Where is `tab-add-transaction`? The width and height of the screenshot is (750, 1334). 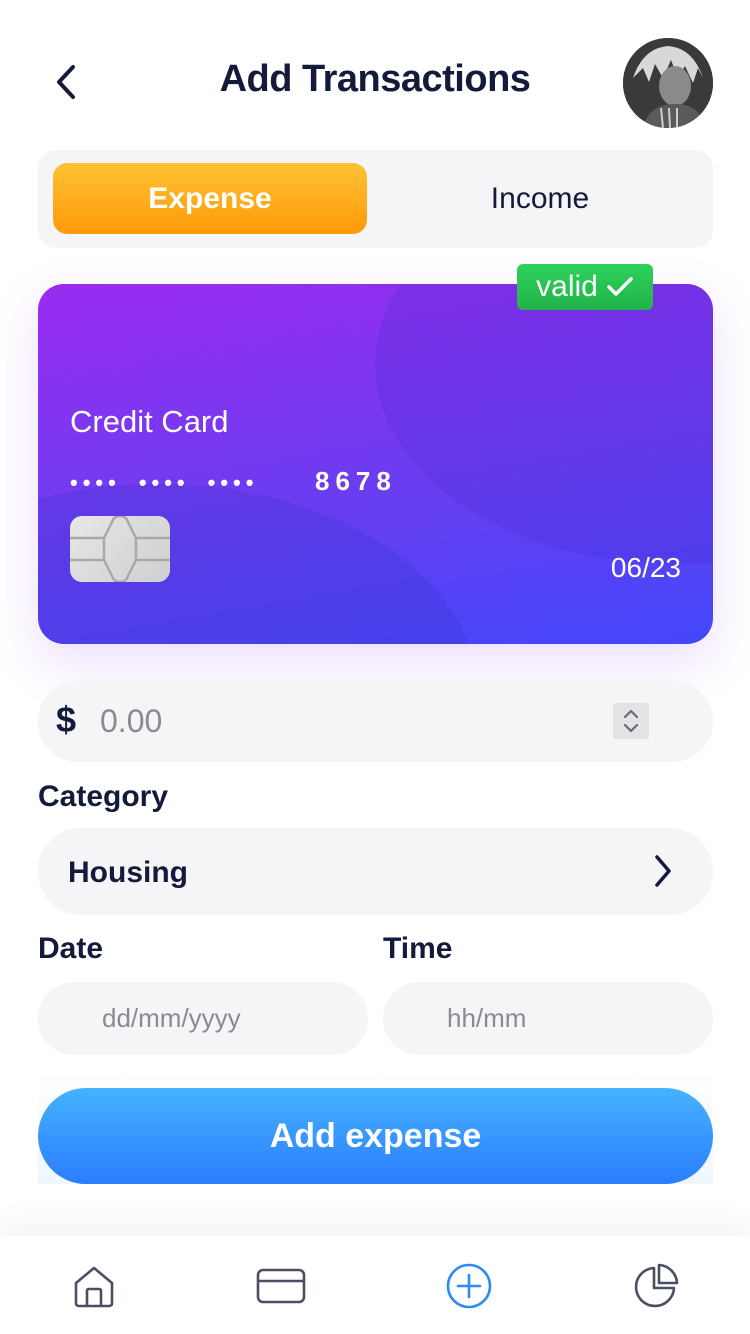 tab-add-transaction is located at coordinates (469, 1286).